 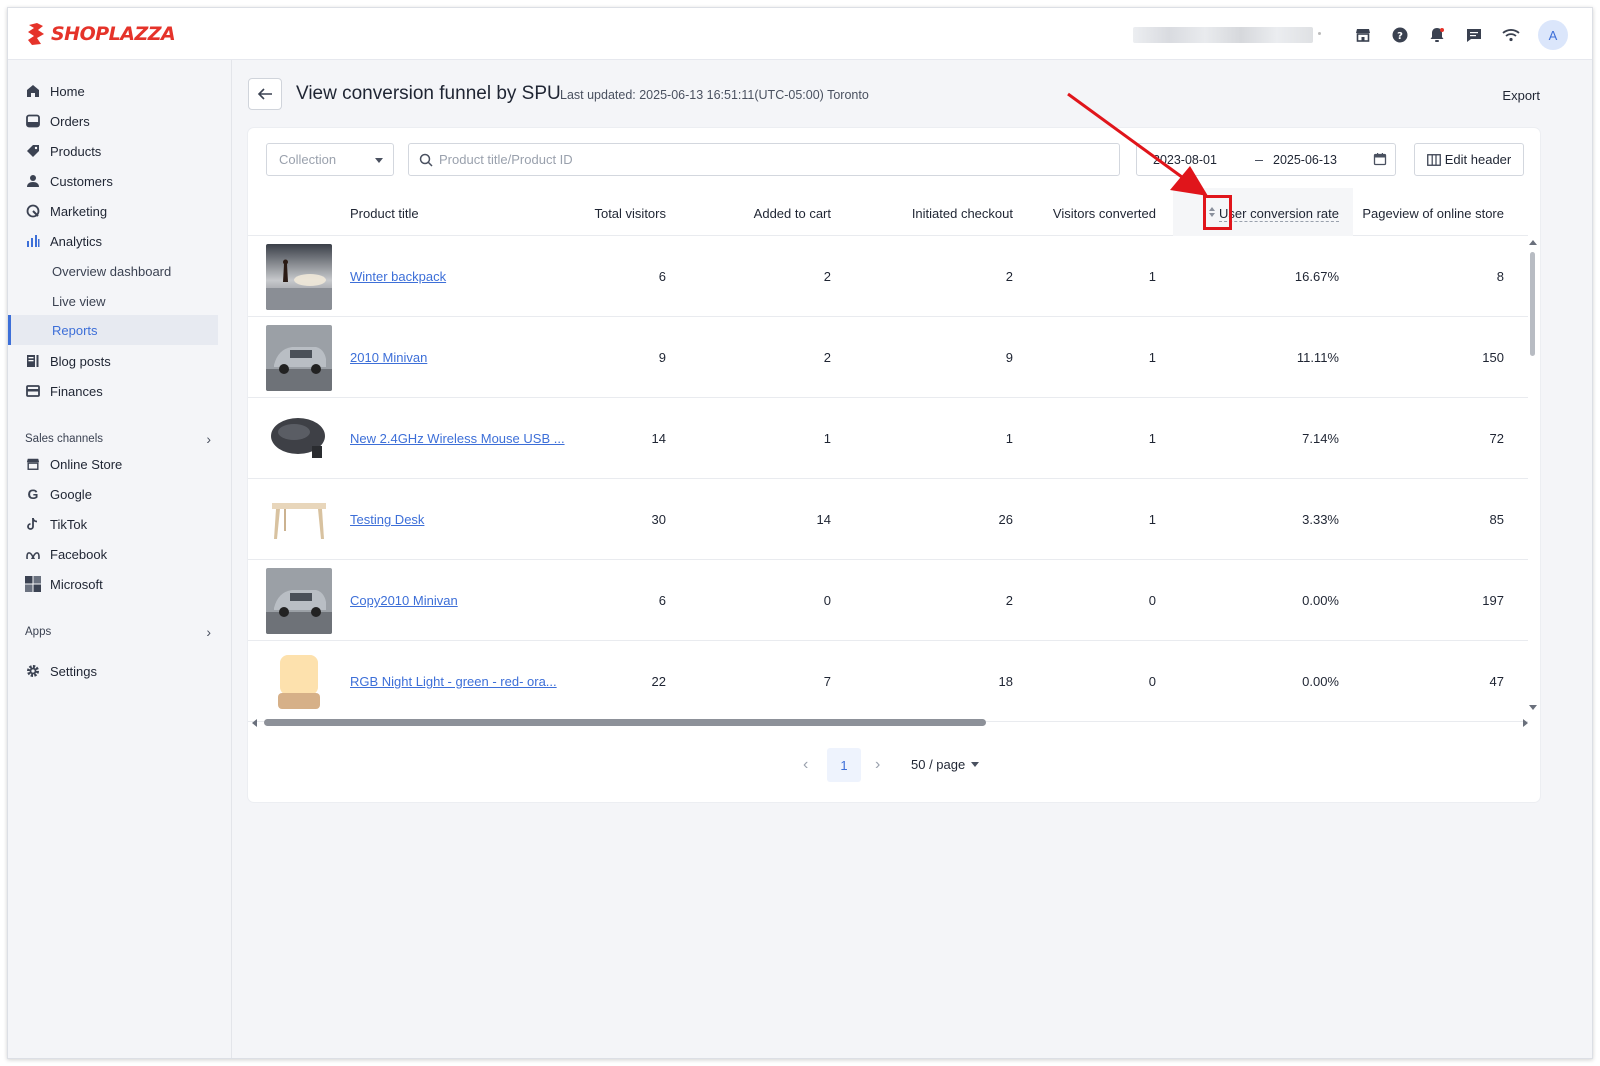 I want to click on page-number-current: 1, so click(x=844, y=765).